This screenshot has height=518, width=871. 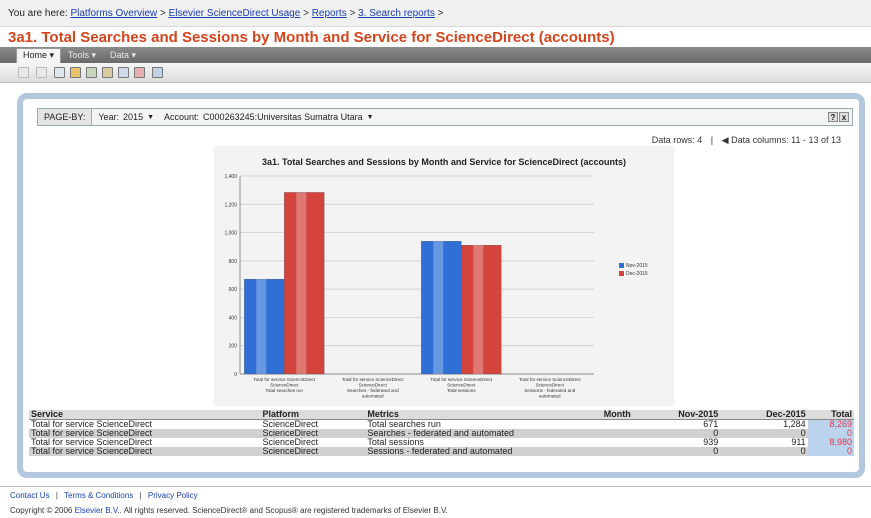 I want to click on menu-home: Home ▾, so click(x=39, y=55).